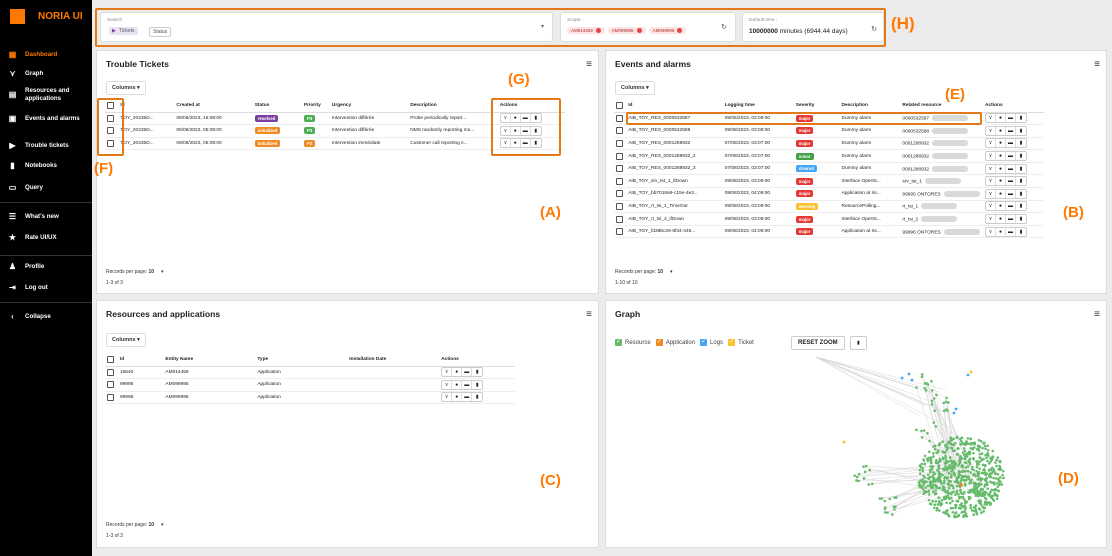 The height and width of the screenshot is (556, 1112). Describe the element at coordinates (33, 55) in the screenshot. I see `sidebar-item-dashboard: ▦ Dashboard` at that location.